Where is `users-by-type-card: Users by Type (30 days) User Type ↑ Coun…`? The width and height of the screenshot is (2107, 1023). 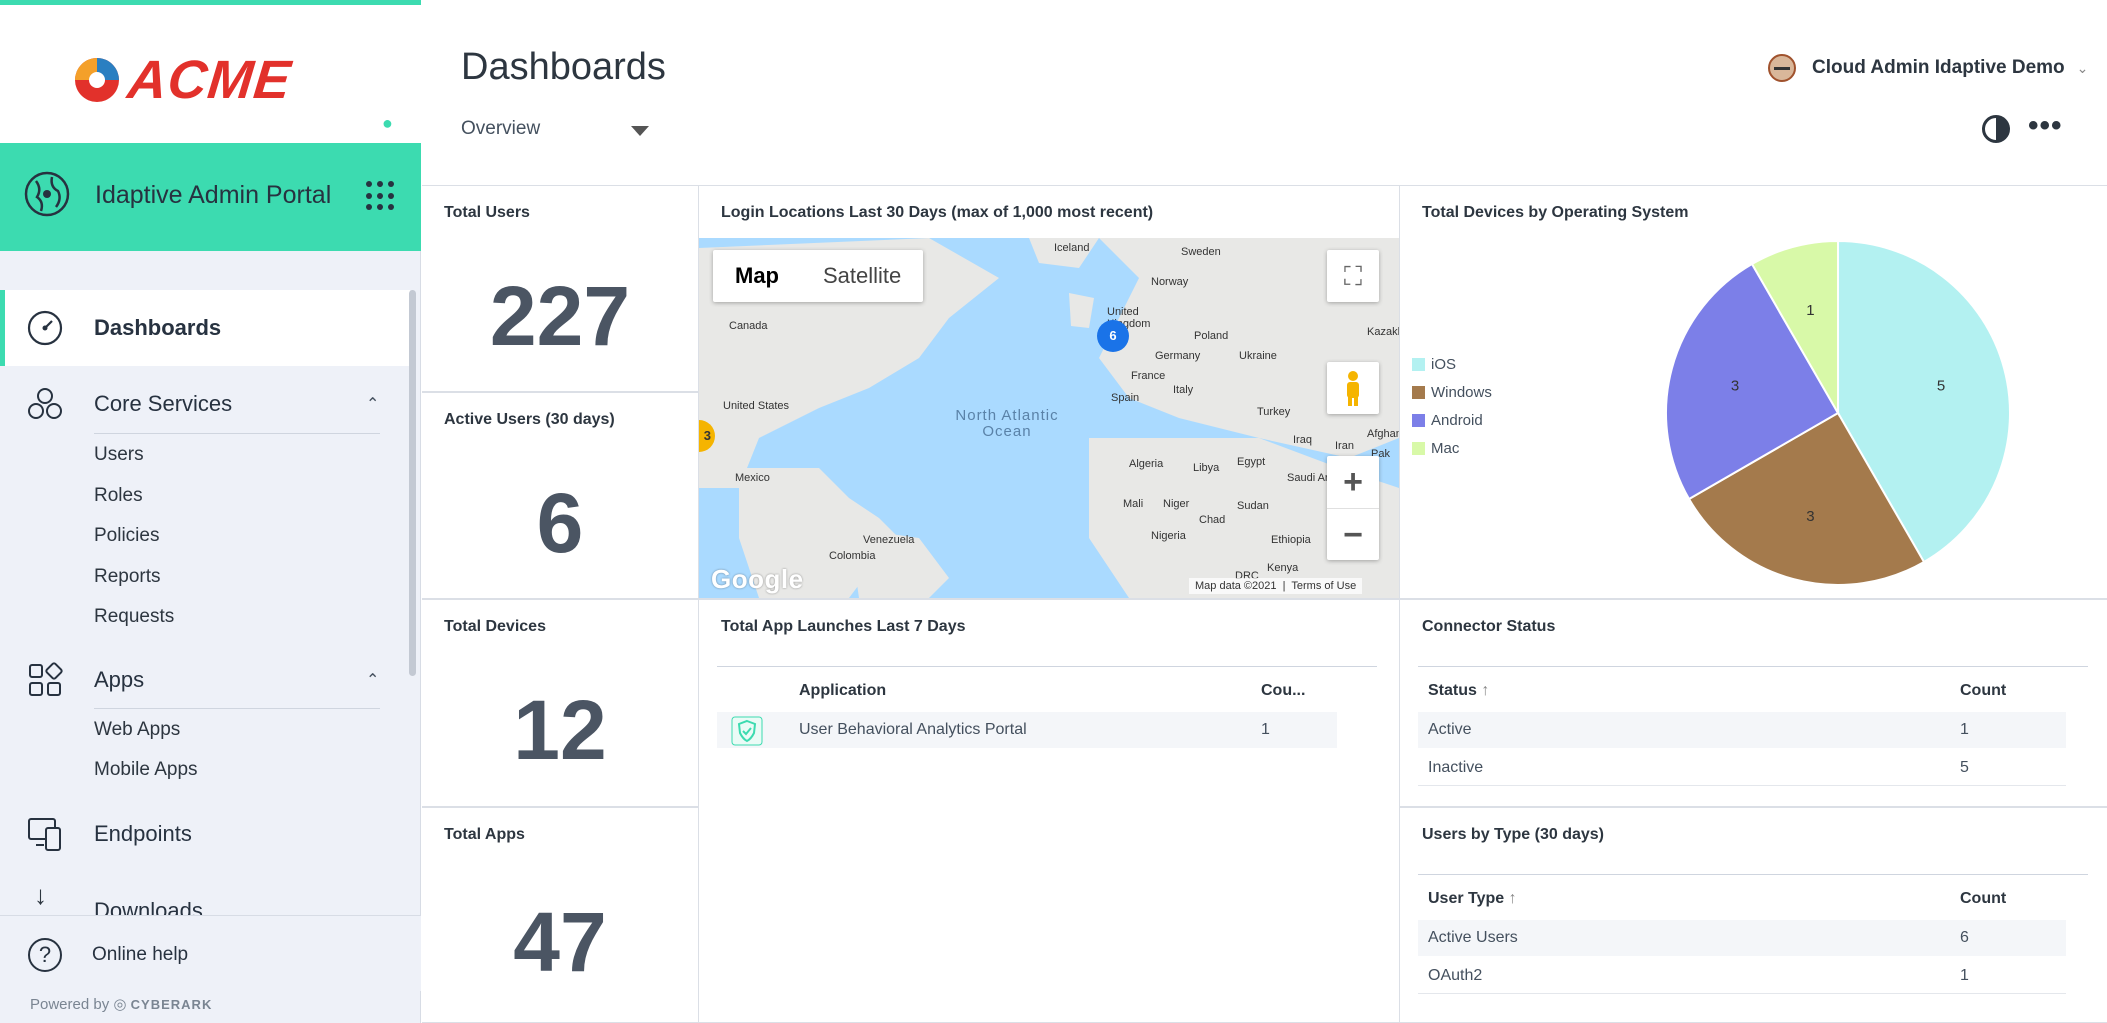
users-by-type-card: Users by Type (30 days) User Type ↑ Coun… is located at coordinates (1753, 915).